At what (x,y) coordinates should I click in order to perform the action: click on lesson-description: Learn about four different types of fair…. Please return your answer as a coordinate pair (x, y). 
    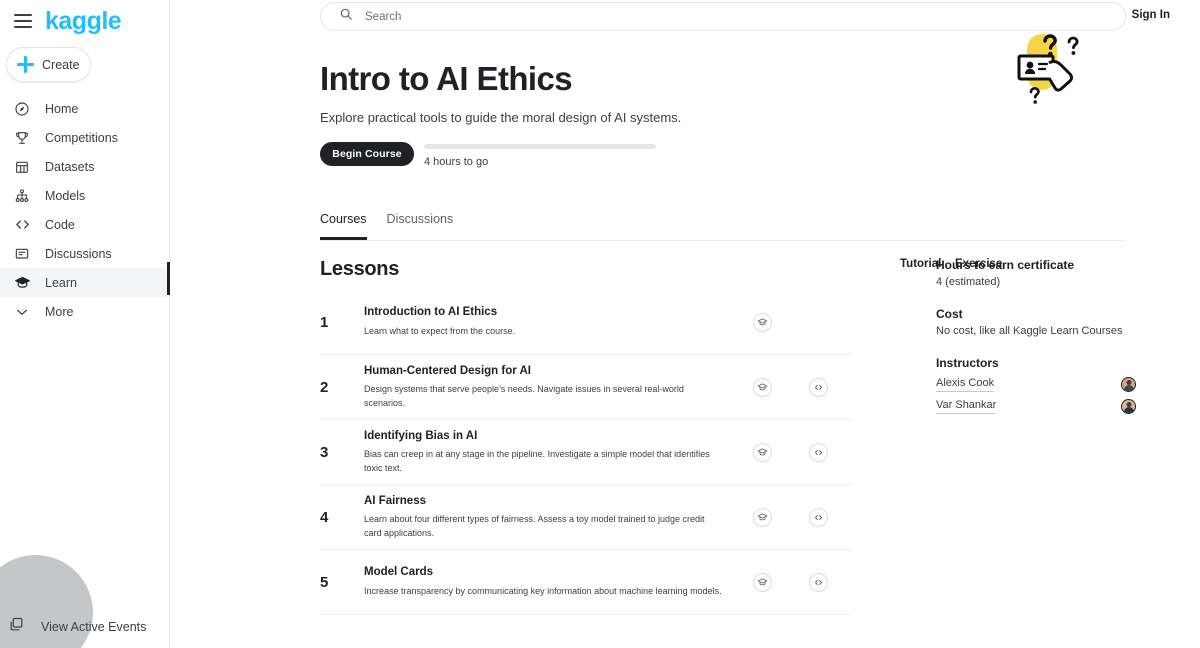
    Looking at the image, I should click on (534, 526).